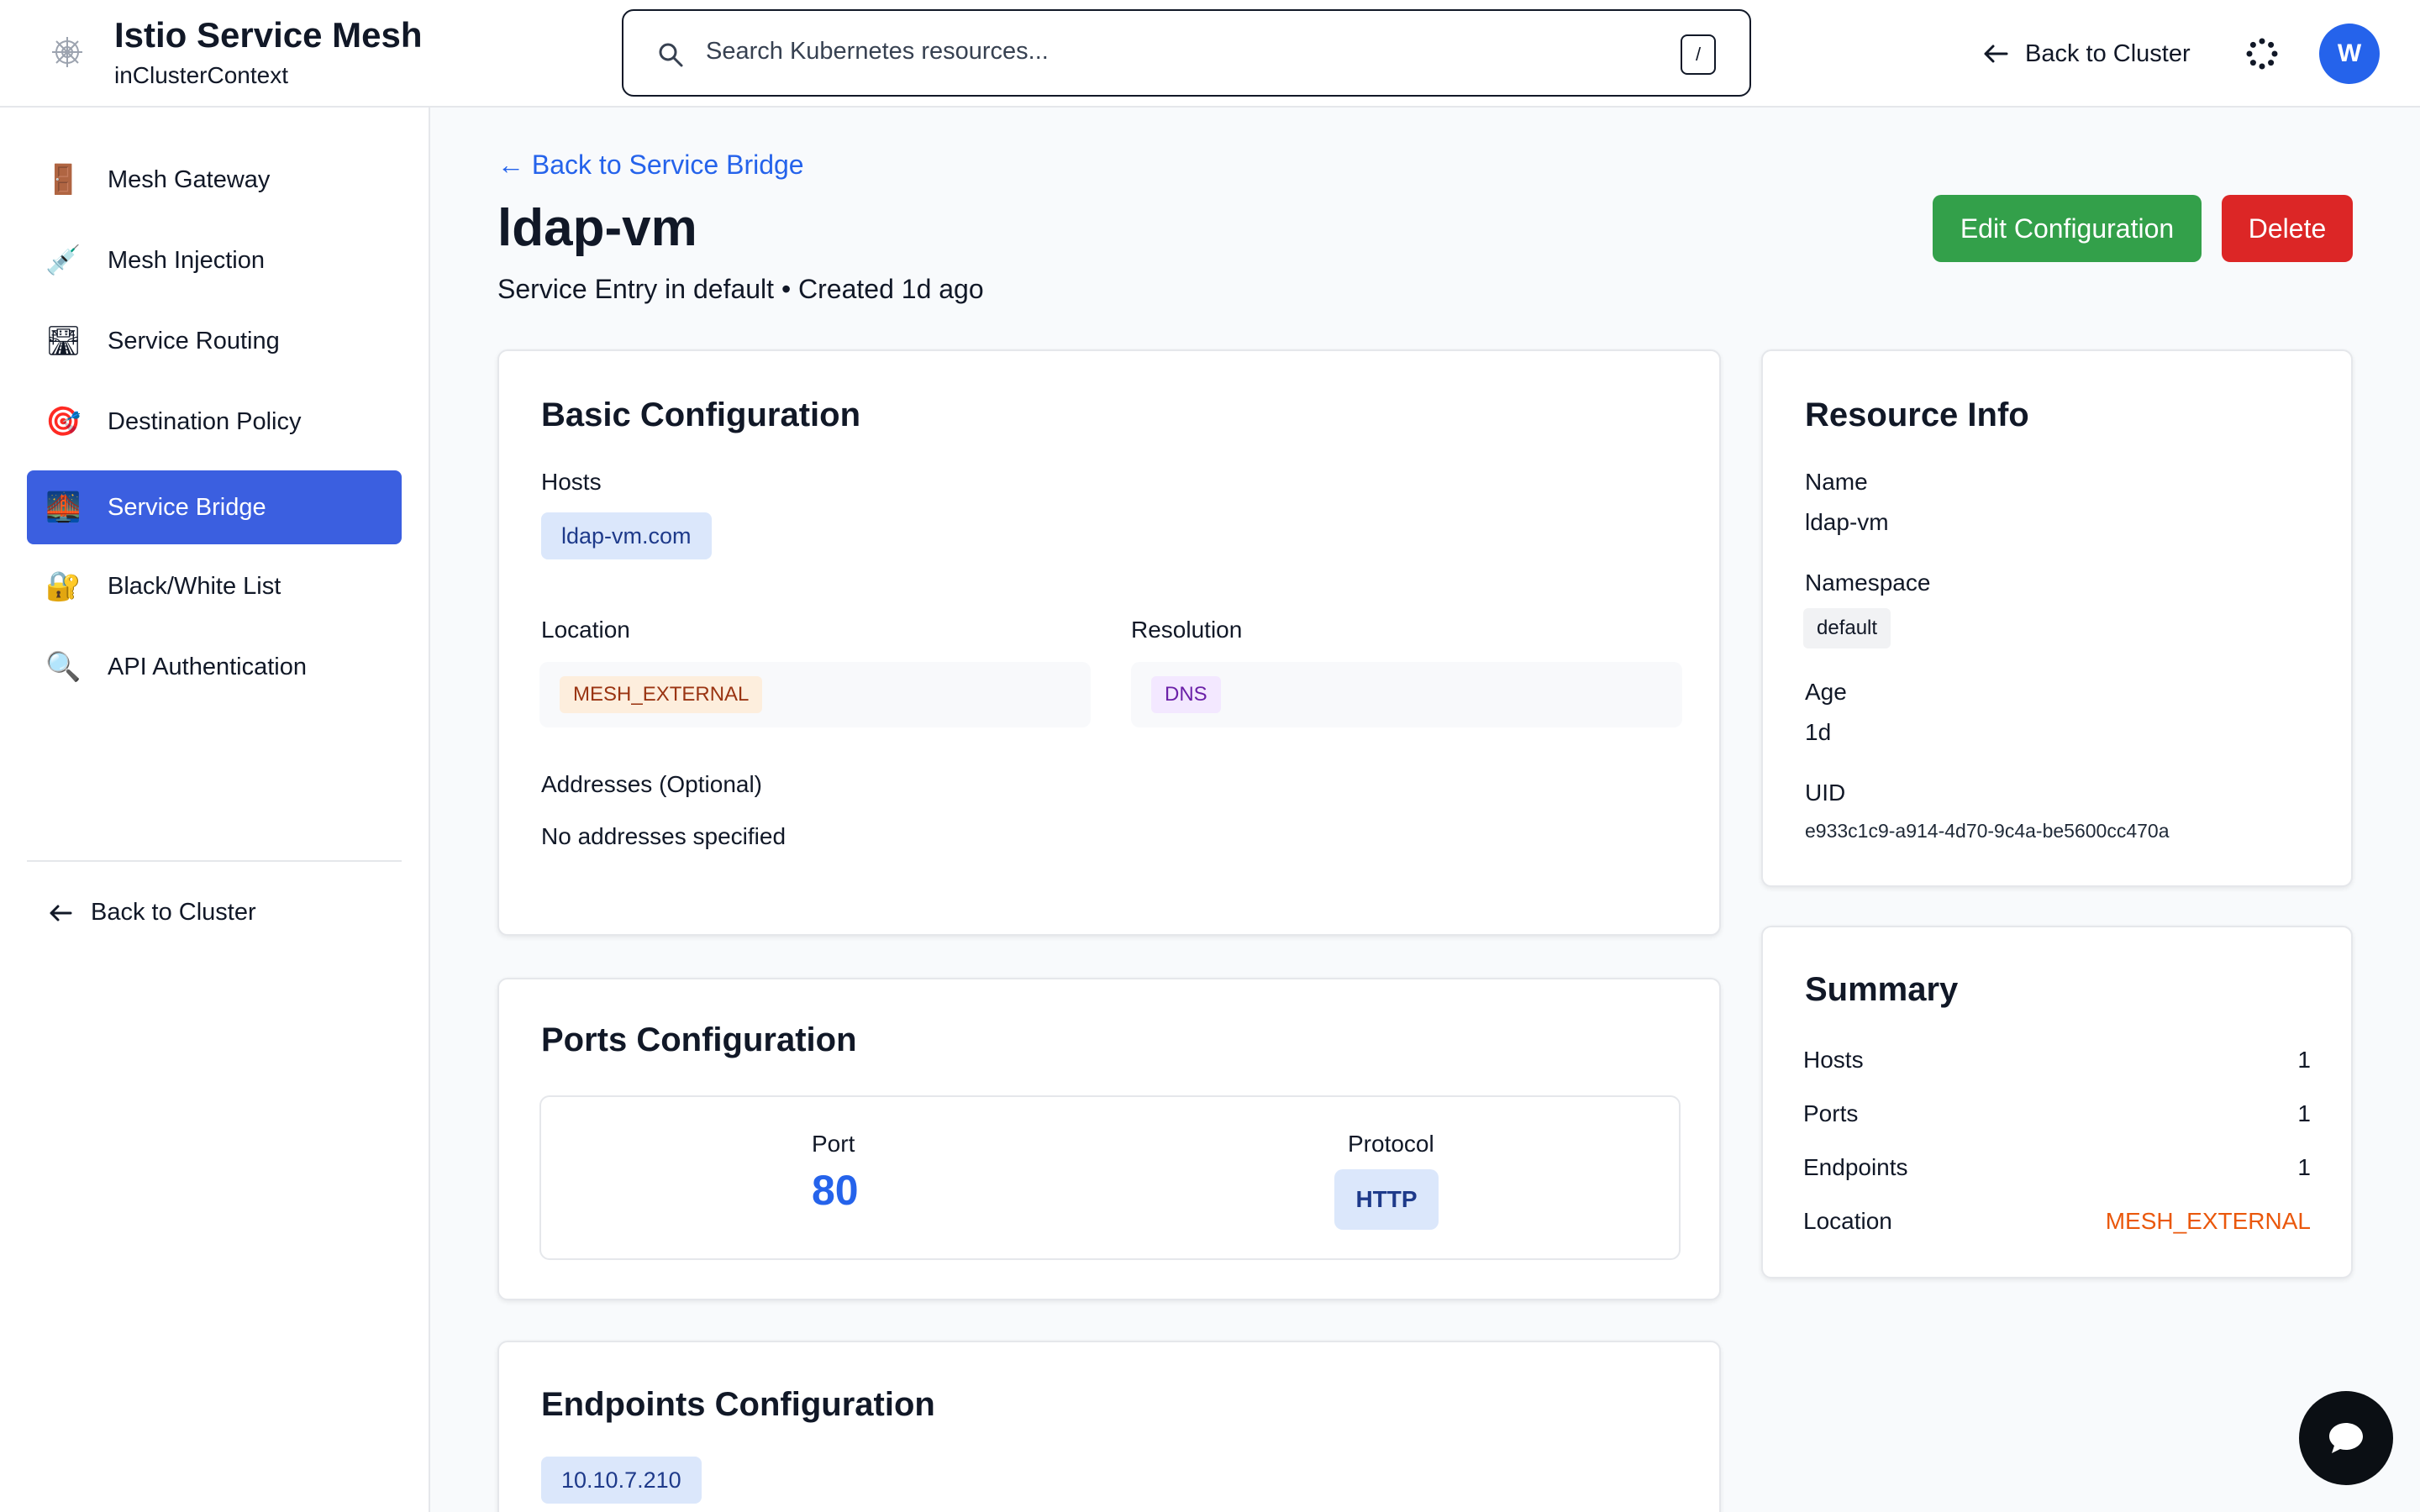  What do you see at coordinates (2349, 54) in the screenshot?
I see `user-avatar: W` at bounding box center [2349, 54].